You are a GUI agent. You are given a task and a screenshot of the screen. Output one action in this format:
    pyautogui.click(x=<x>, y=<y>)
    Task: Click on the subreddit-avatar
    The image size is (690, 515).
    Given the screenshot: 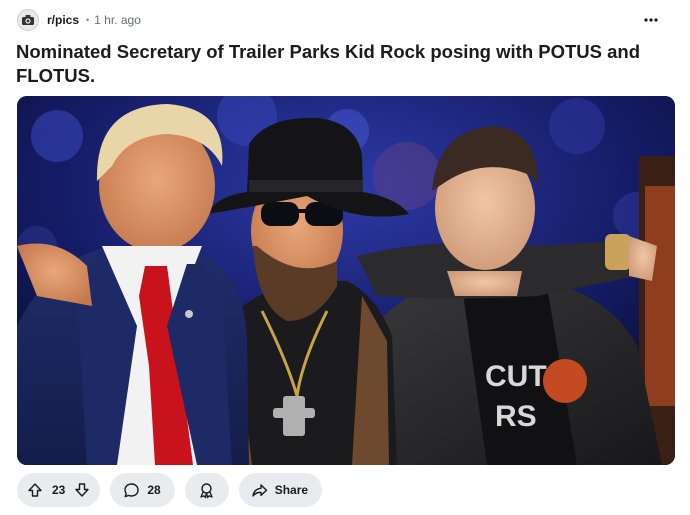 What is the action you would take?
    pyautogui.click(x=28, y=20)
    